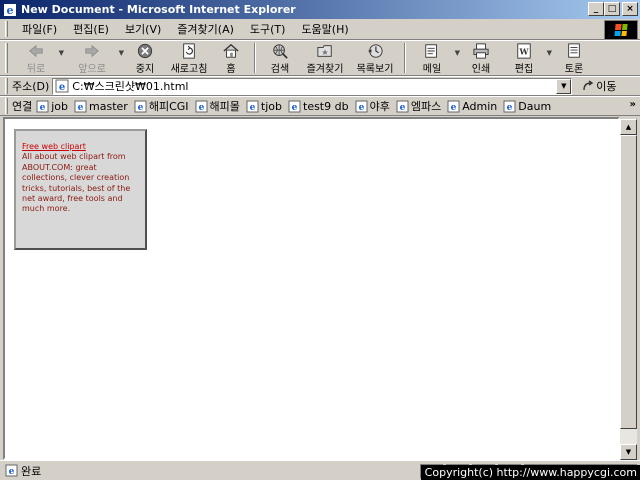 This screenshot has width=640, height=480. I want to click on link-label: 해피CGI, so click(168, 106).